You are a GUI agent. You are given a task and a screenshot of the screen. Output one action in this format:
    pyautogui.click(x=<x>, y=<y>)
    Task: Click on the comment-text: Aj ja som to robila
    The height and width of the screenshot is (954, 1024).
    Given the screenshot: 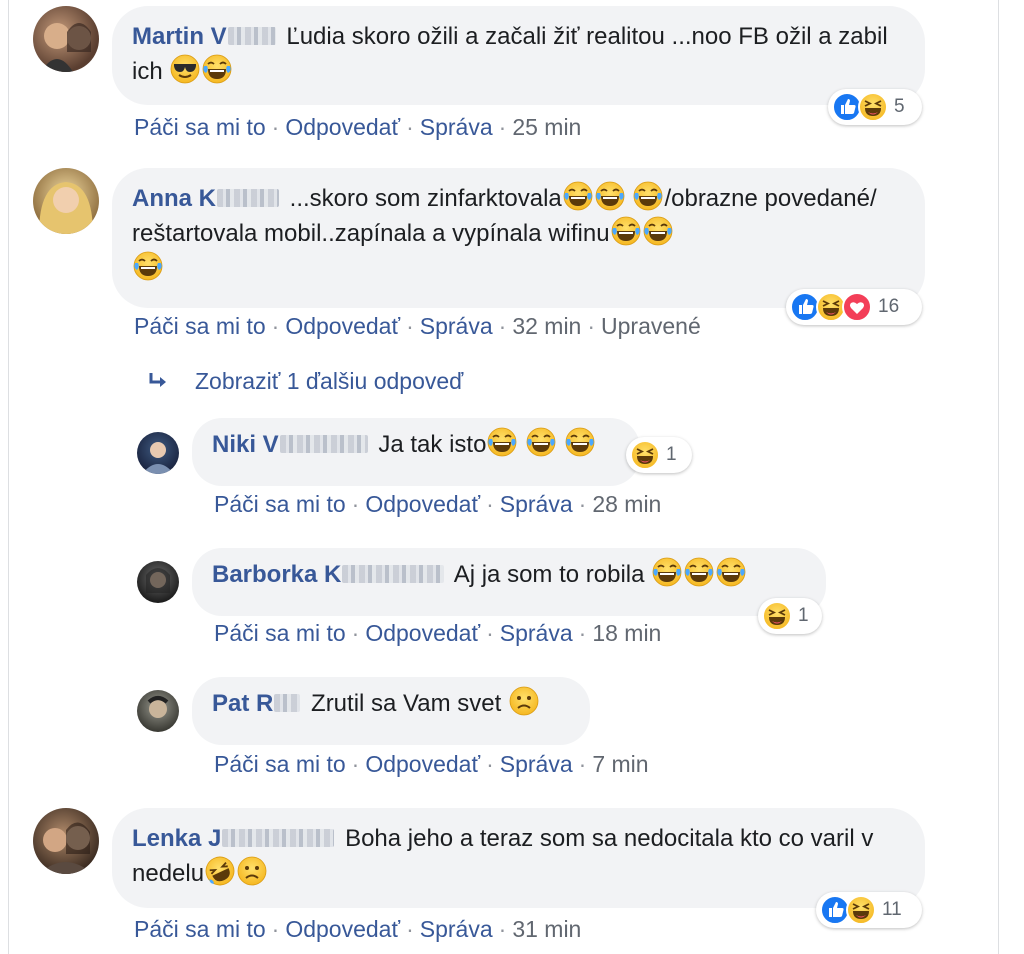 What is the action you would take?
    pyautogui.click(x=549, y=574)
    